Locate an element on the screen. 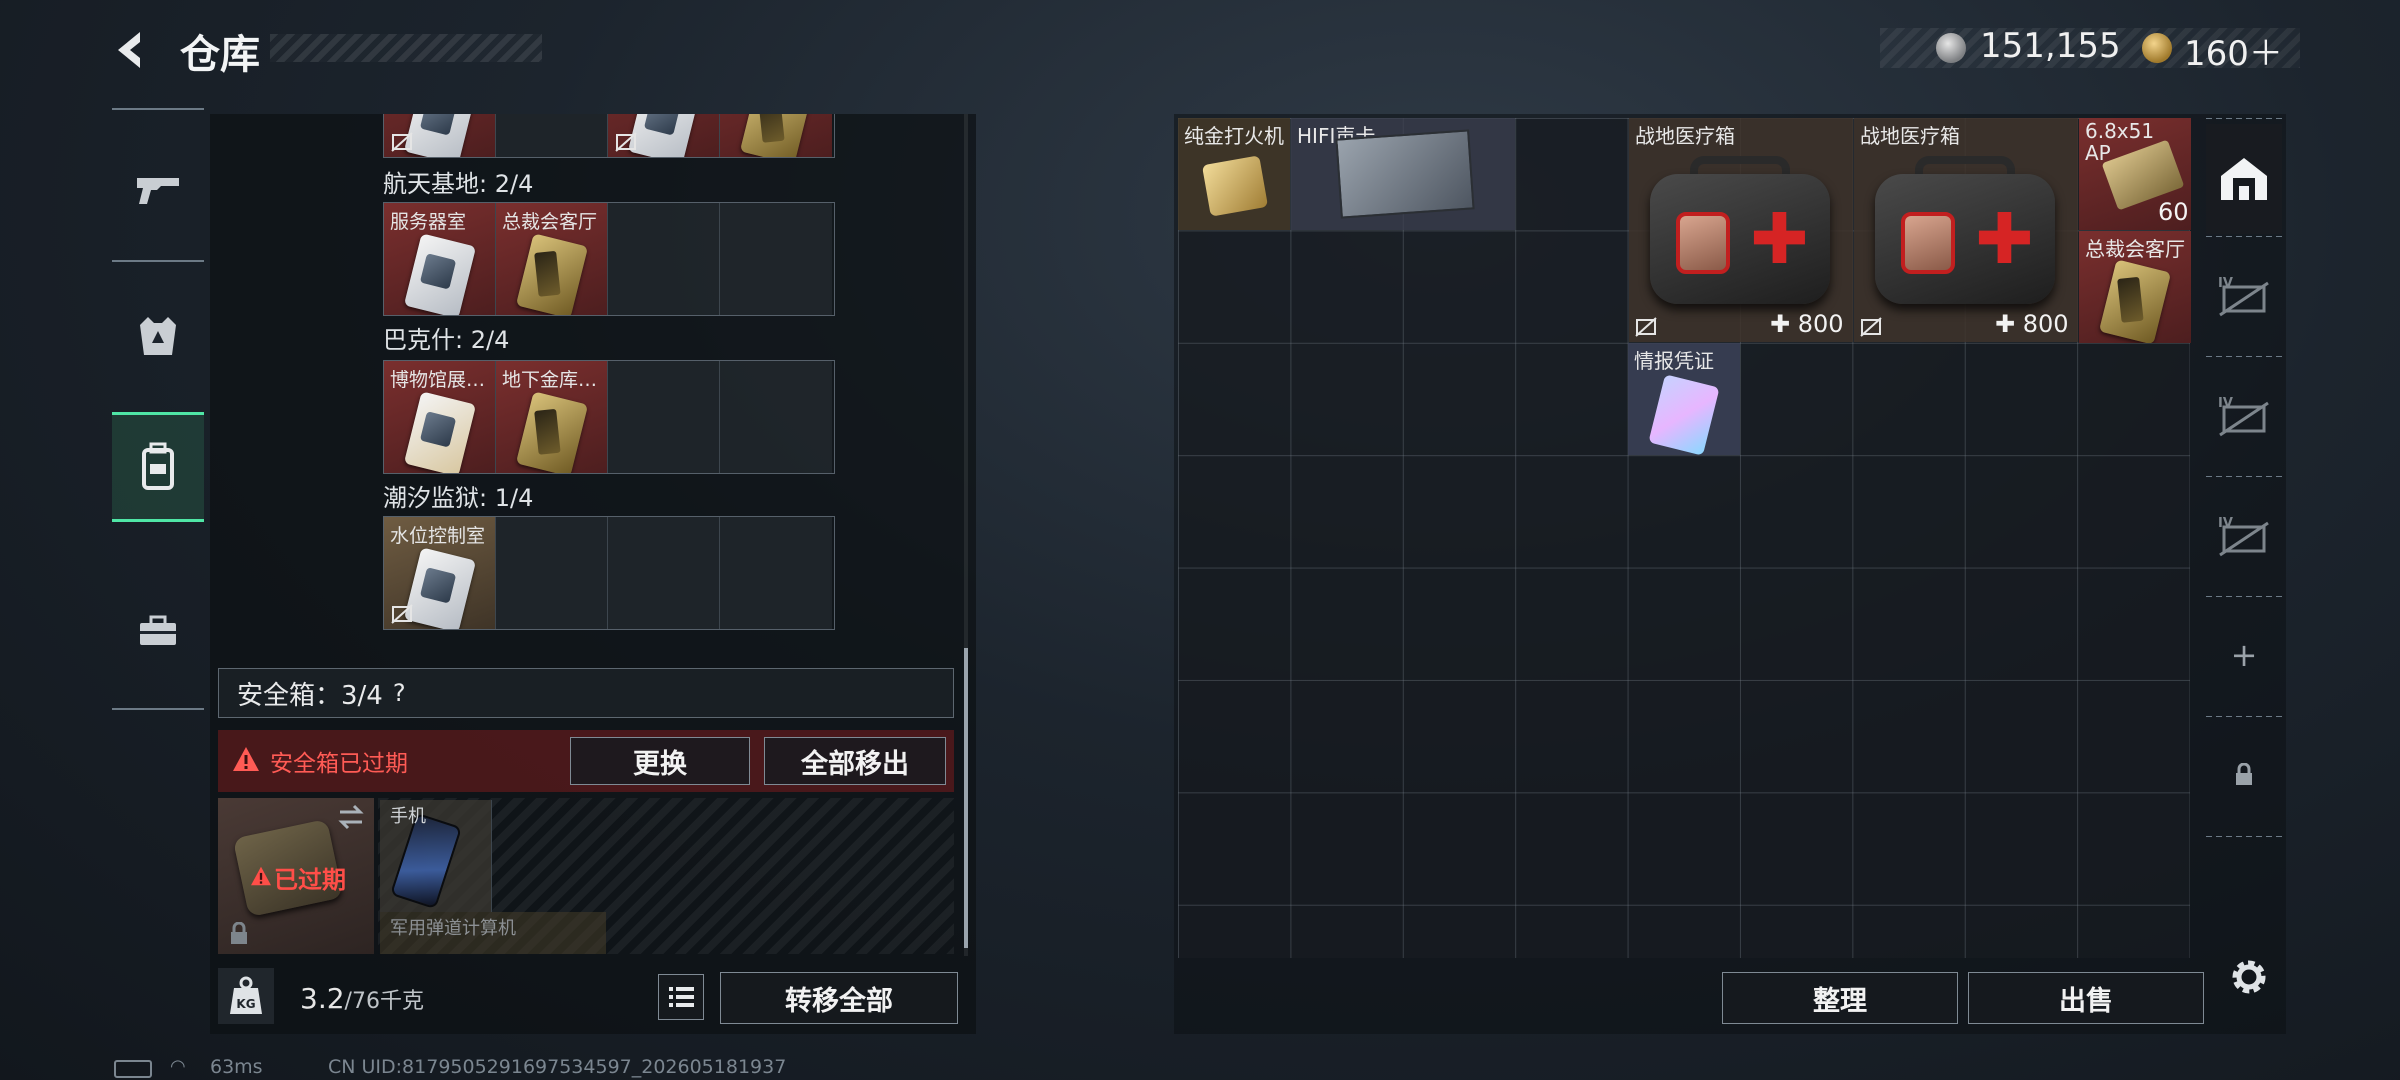 Image resolution: width=2400 pixels, height=1080 pixels. stash-tab-iv-2: IV is located at coordinates (2244, 415).